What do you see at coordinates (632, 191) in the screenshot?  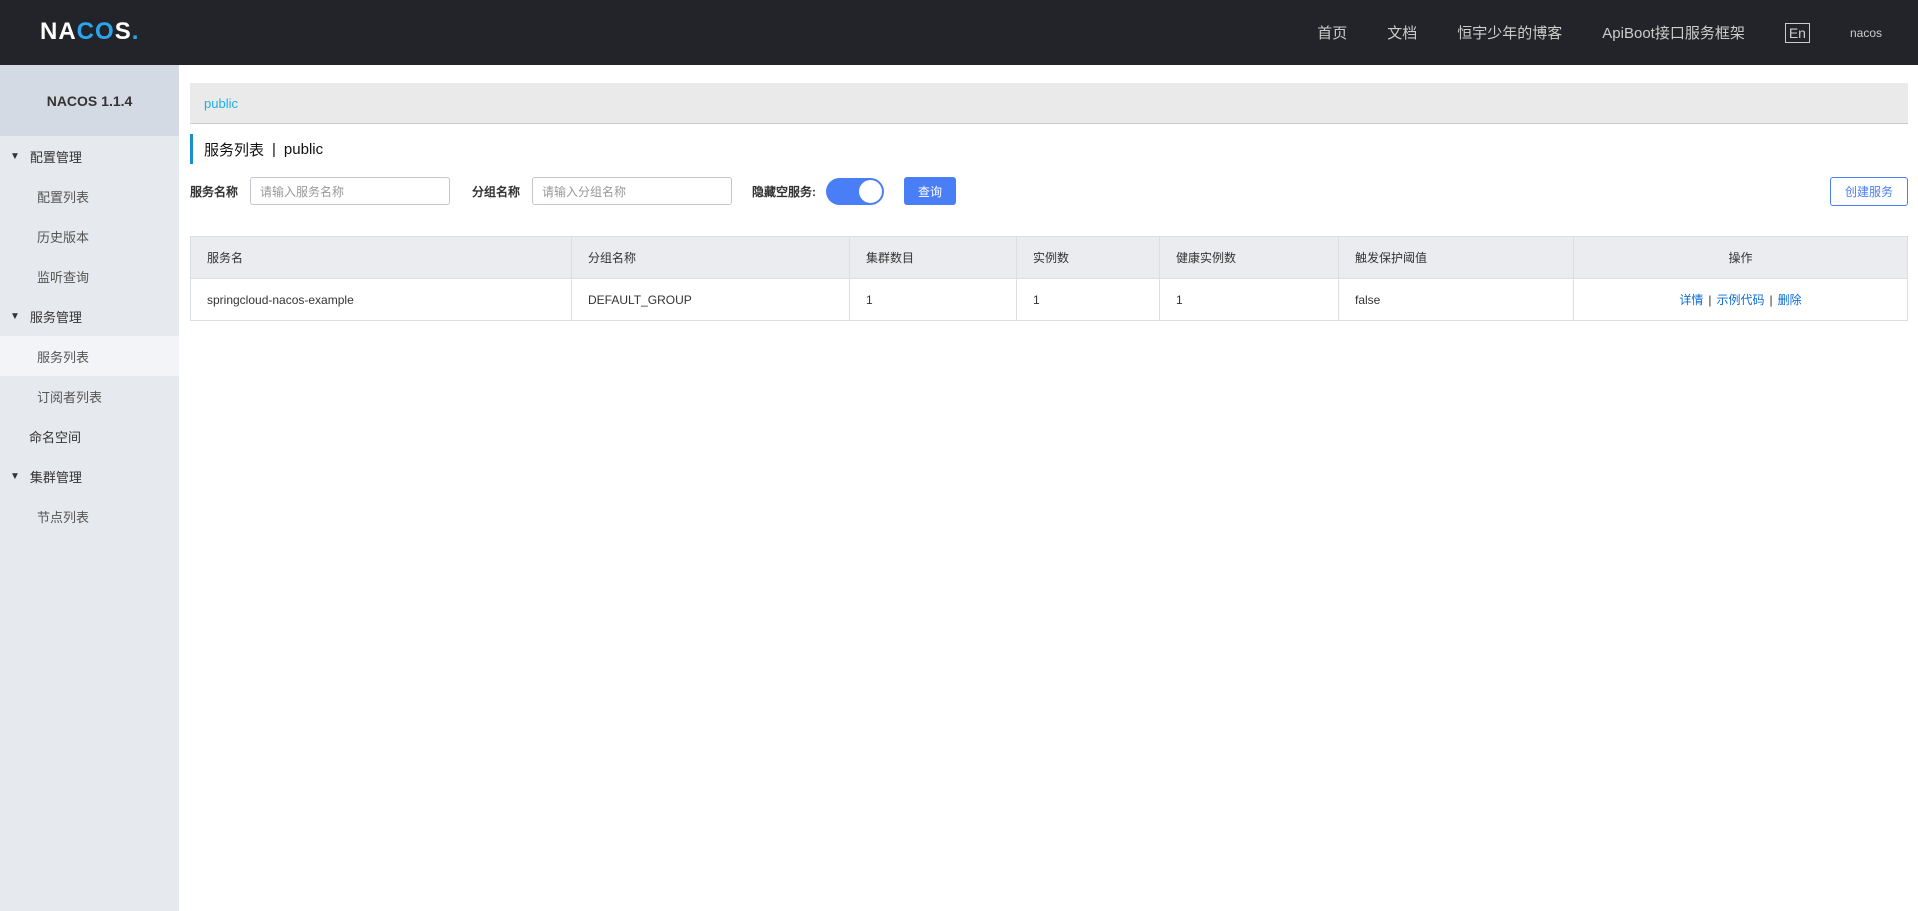 I see `group-name-input: 请输入分组名称` at bounding box center [632, 191].